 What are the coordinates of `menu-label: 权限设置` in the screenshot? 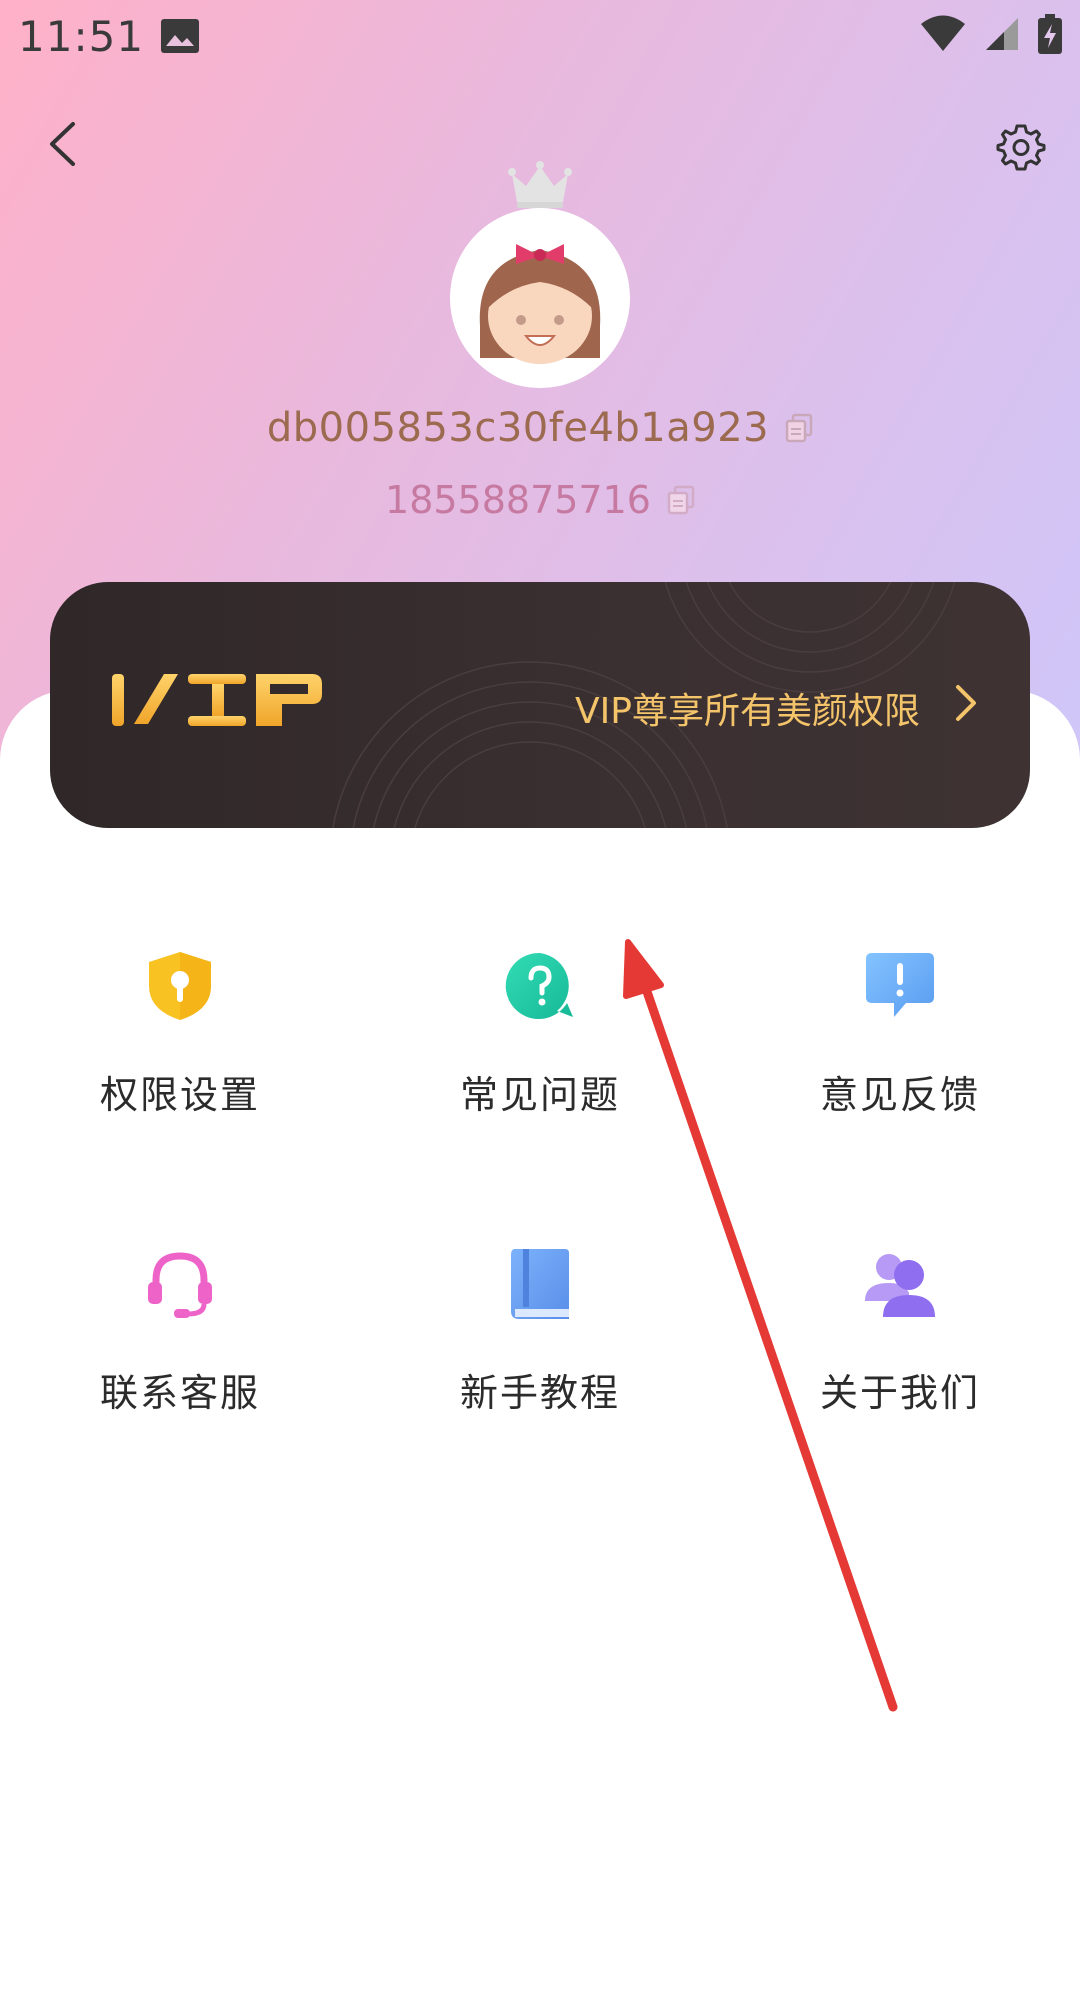 It's located at (179, 1095).